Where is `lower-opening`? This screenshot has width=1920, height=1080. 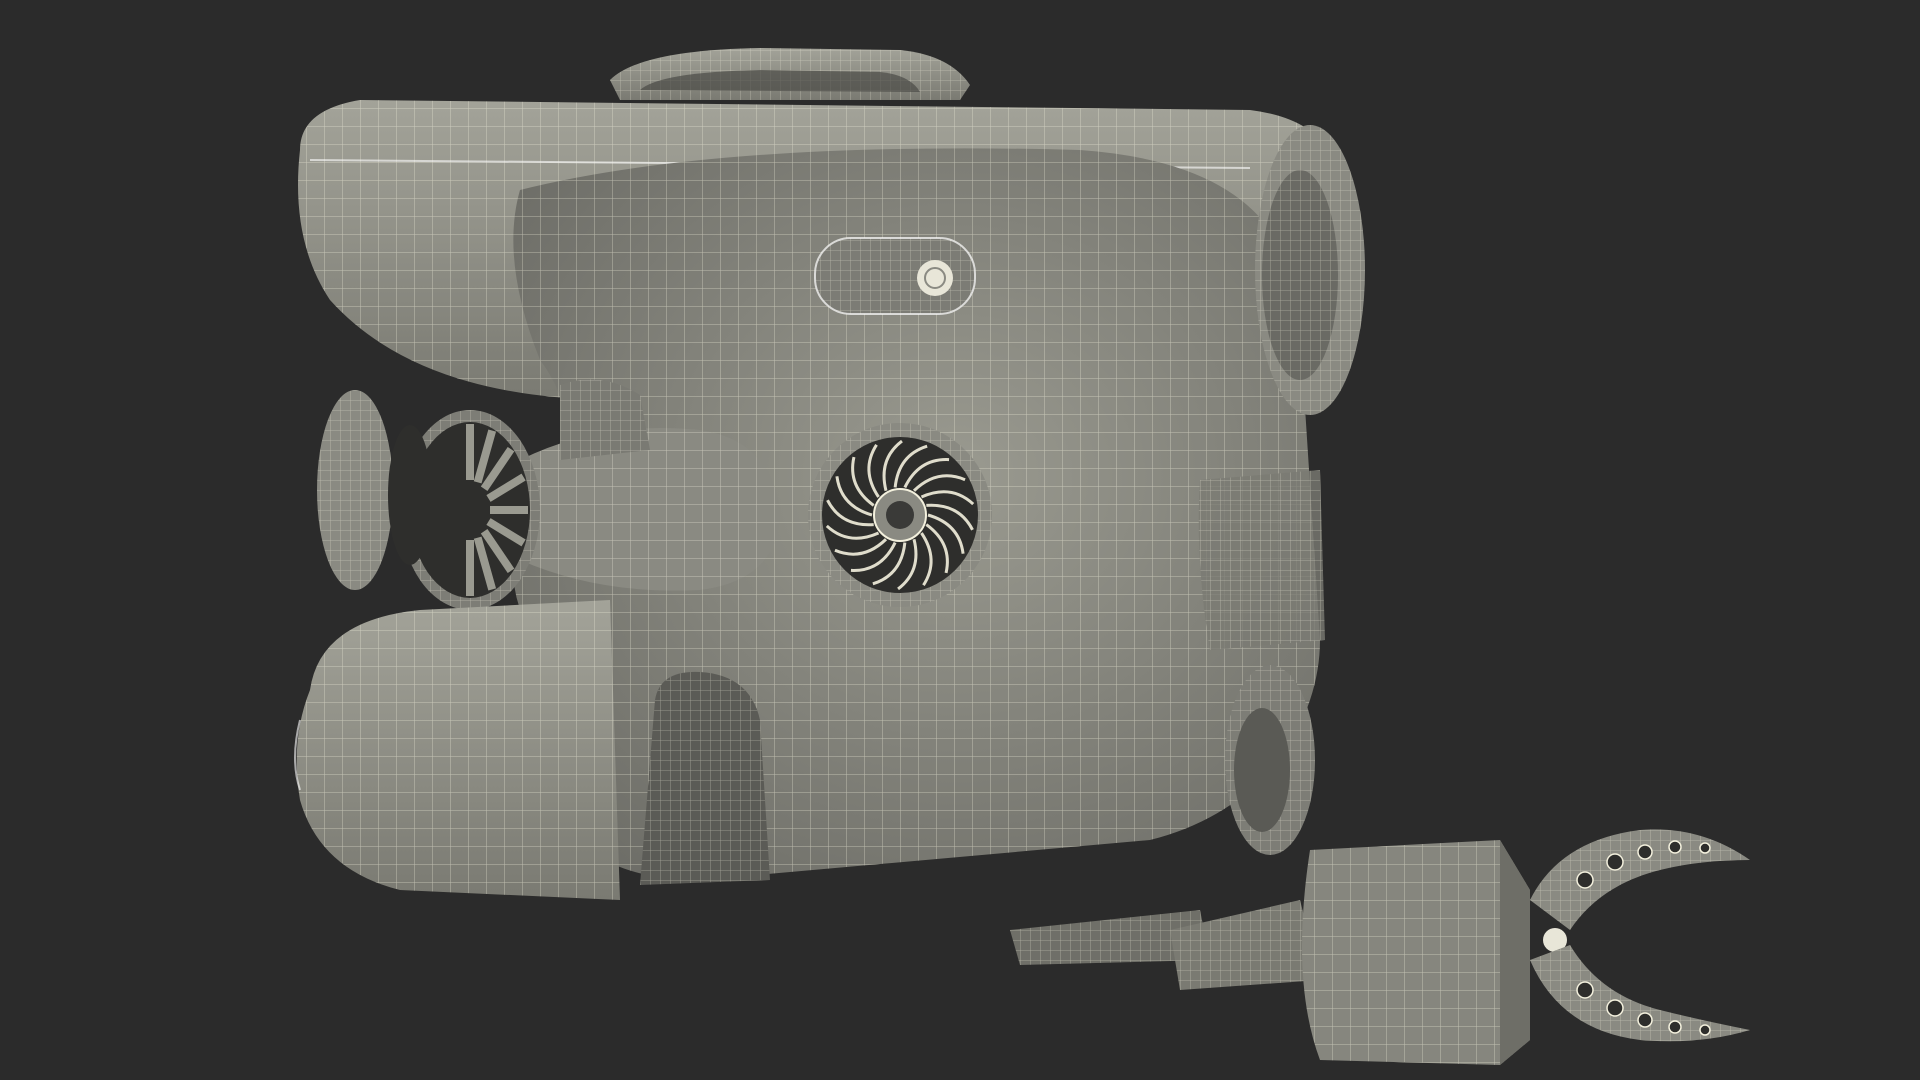 lower-opening is located at coordinates (705, 778).